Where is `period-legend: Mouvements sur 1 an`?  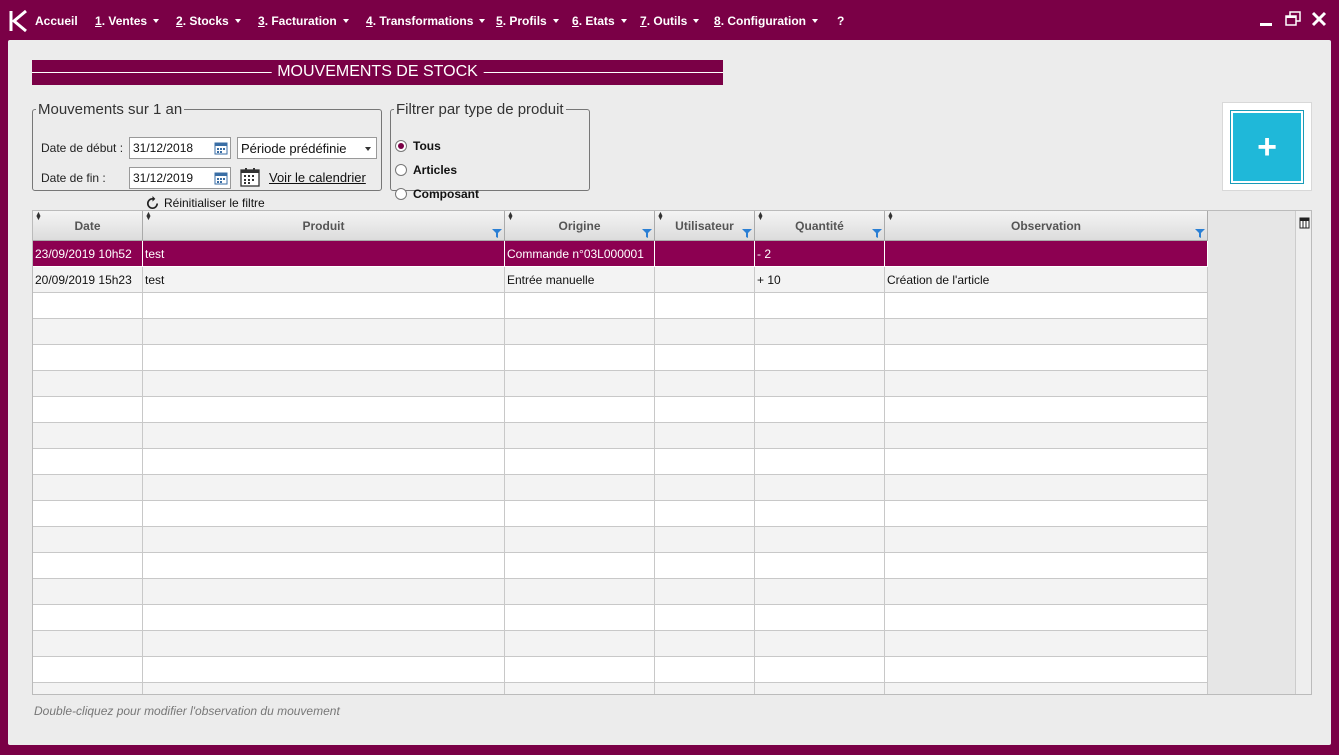 period-legend: Mouvements sur 1 an is located at coordinates (110, 109).